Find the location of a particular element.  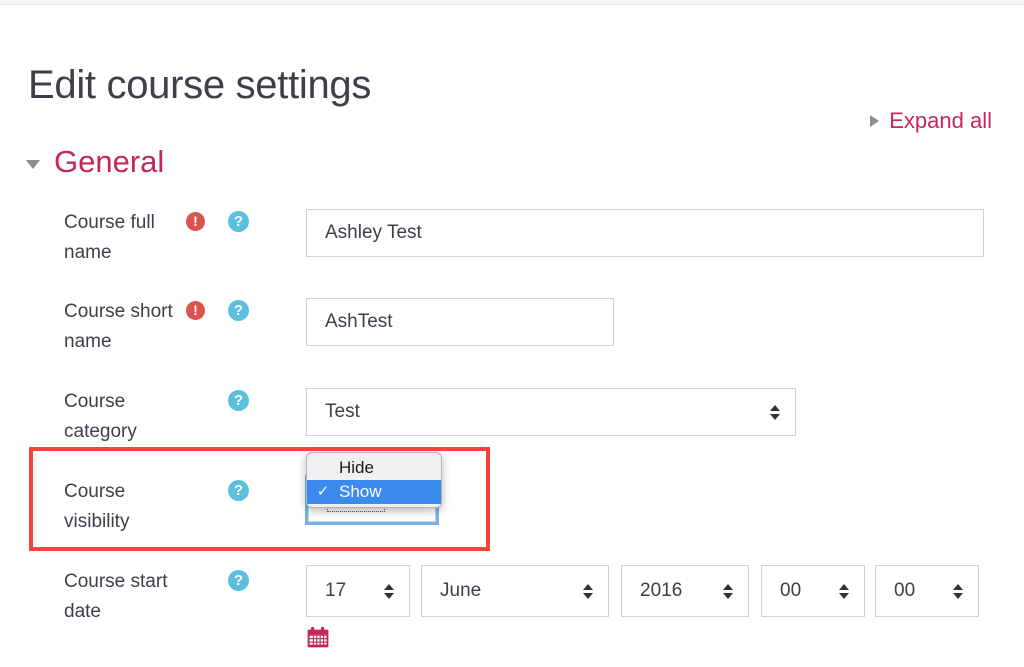

label-course-short-name: Course short name is located at coordinates (118, 326).